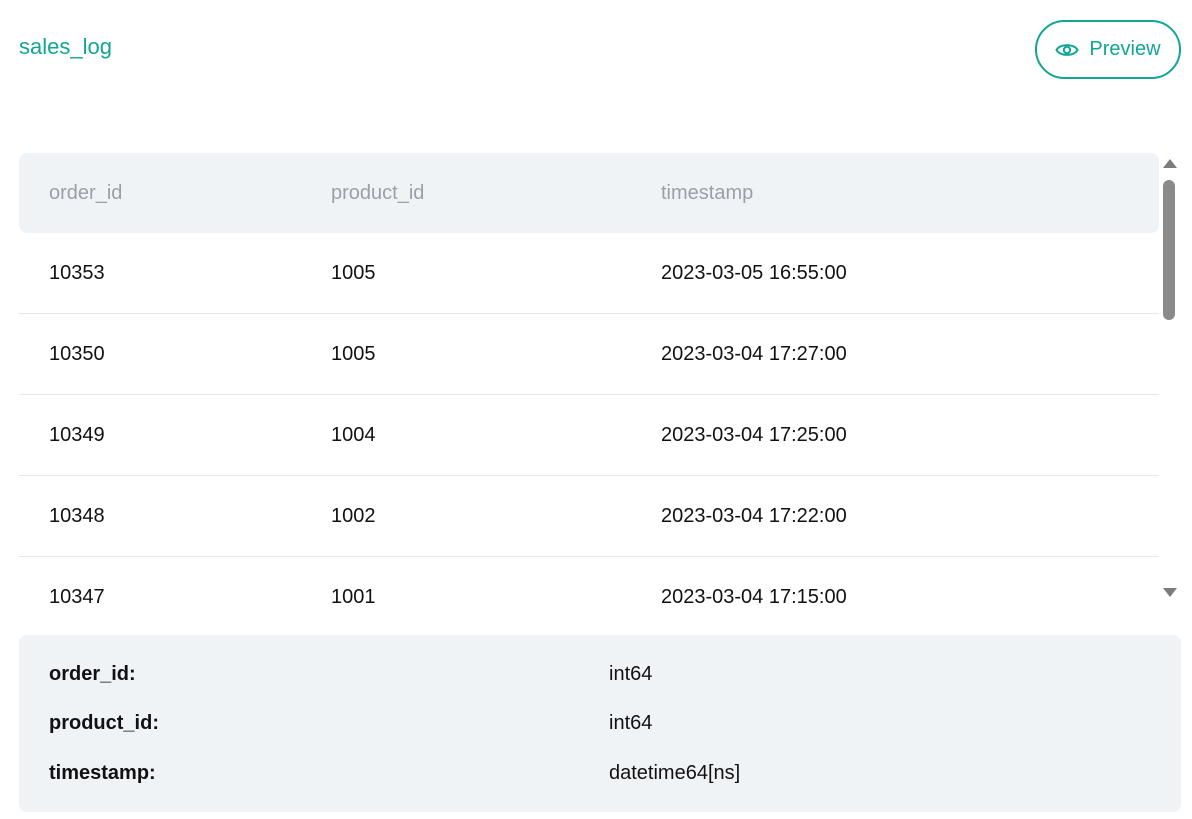 Image resolution: width=1192 pixels, height=819 pixels. What do you see at coordinates (754, 272) in the screenshot?
I see `cell-timestamp: 2023-03-05 16:55:00` at bounding box center [754, 272].